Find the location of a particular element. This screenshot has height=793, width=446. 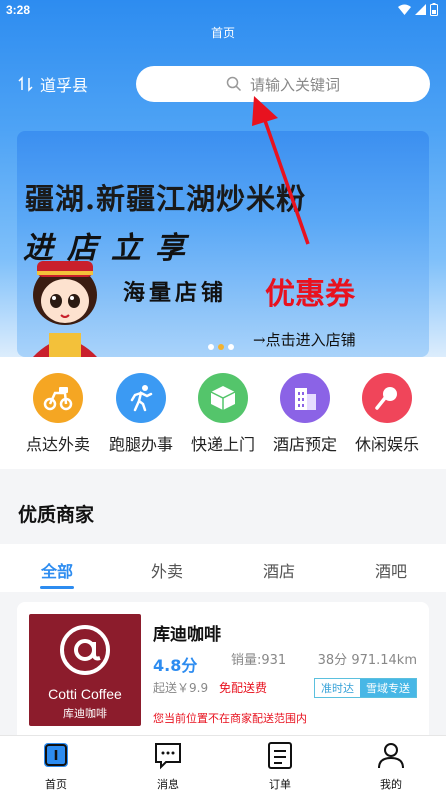

order-icon is located at coordinates (280, 755).